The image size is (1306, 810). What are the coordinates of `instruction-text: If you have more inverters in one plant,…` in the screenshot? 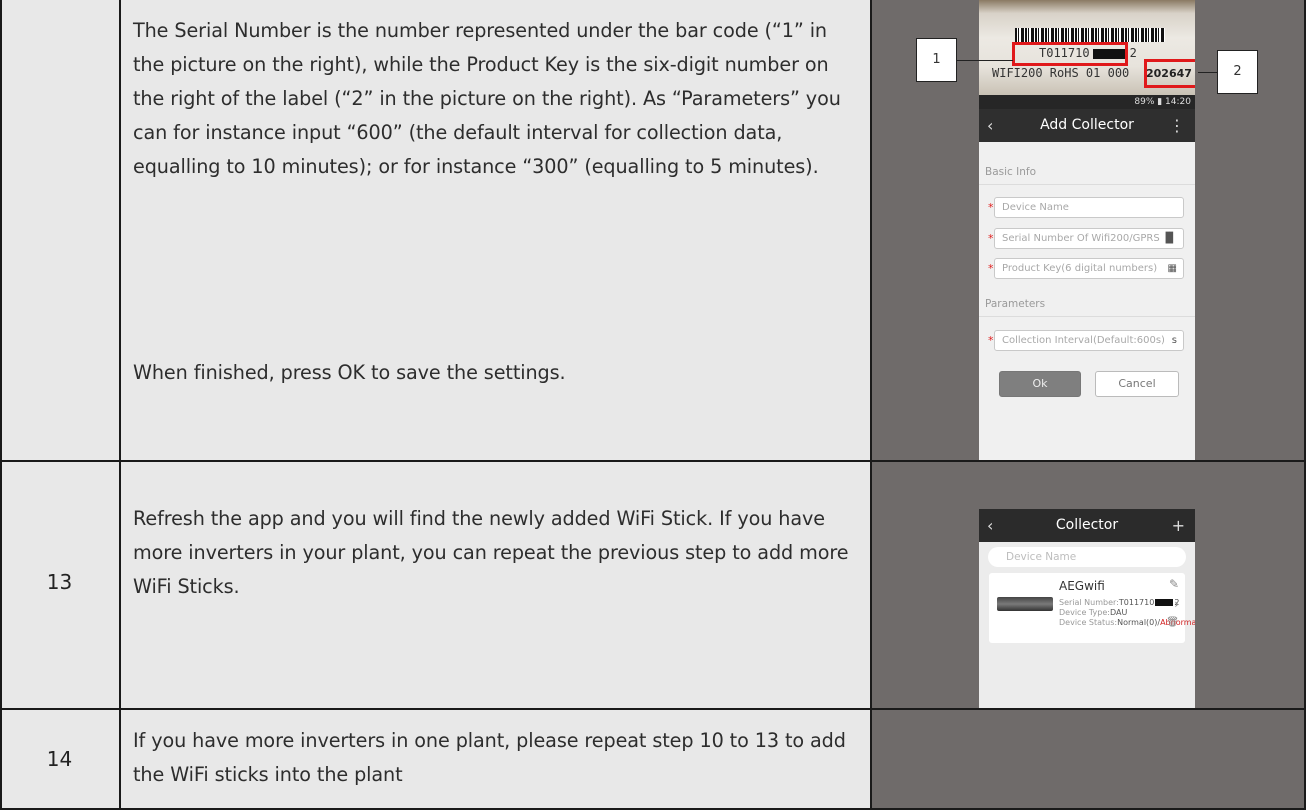 It's located at (489, 757).